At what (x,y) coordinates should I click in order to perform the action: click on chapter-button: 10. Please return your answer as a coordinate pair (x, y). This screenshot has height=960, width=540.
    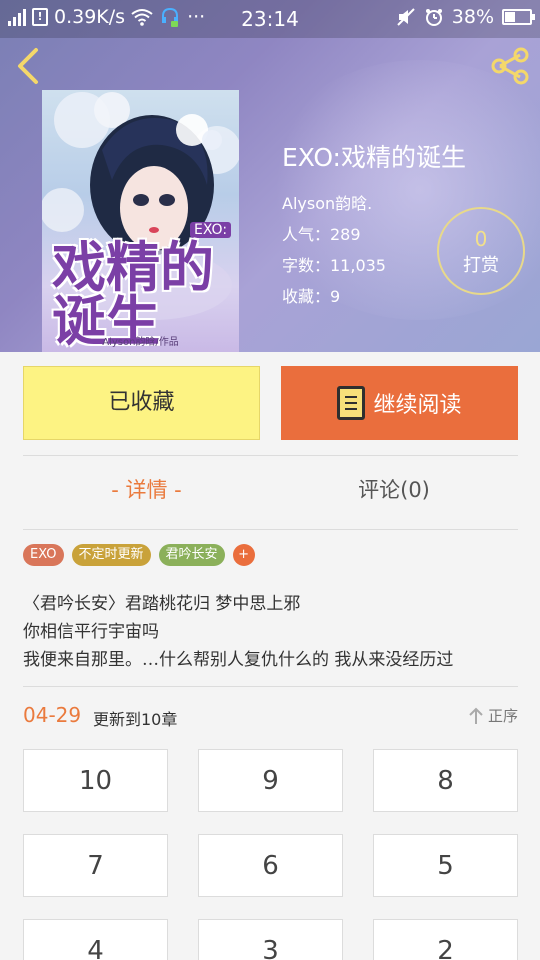
    Looking at the image, I should click on (95, 780).